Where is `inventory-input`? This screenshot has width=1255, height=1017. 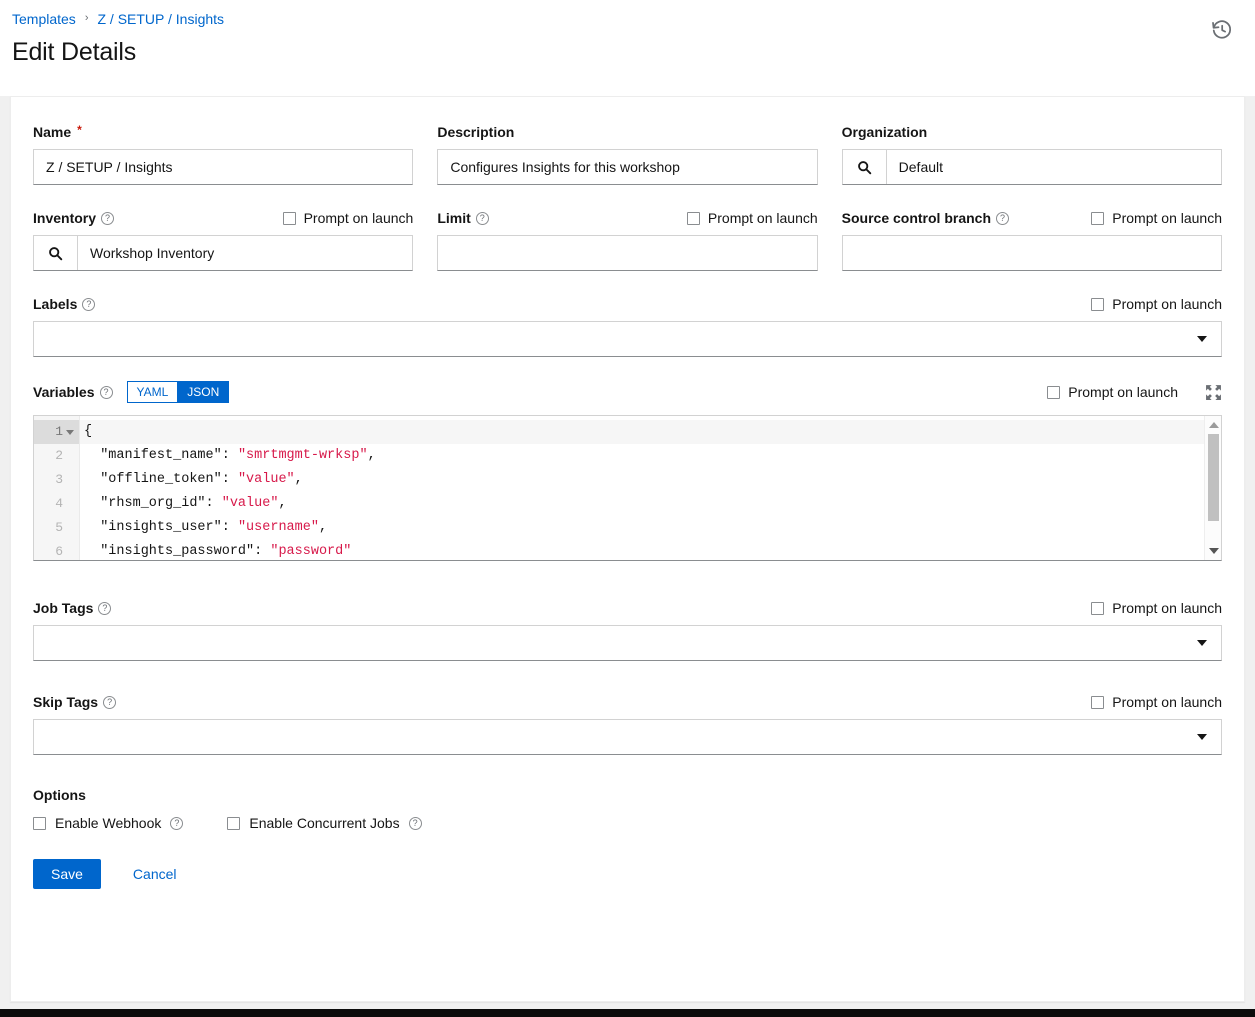
inventory-input is located at coordinates (245, 253).